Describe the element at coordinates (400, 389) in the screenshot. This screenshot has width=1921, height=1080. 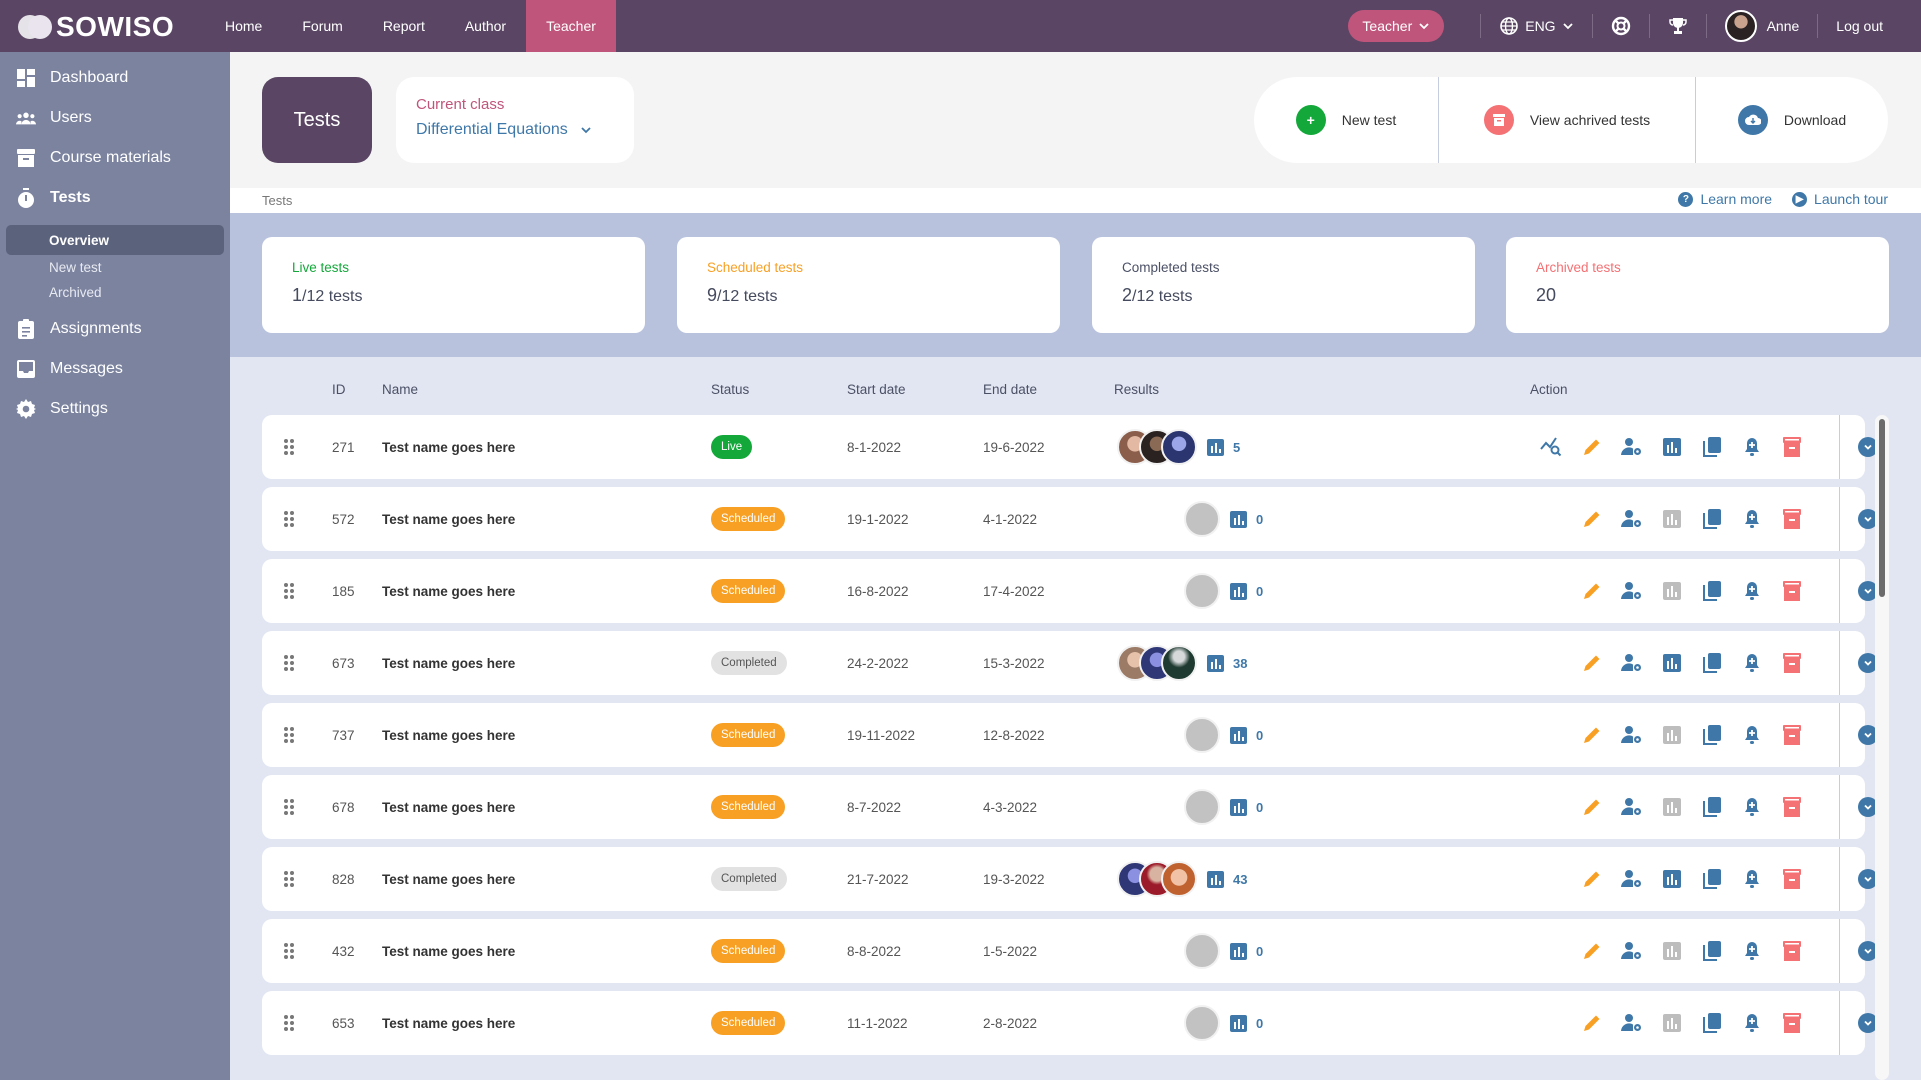
I see `column-header-name: Name` at that location.